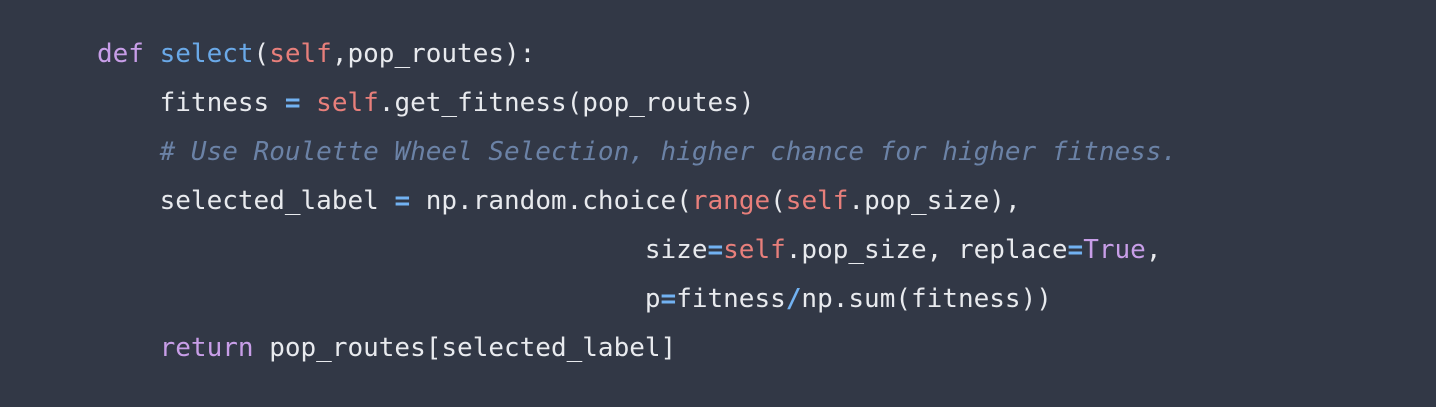 Image resolution: width=1436 pixels, height=407 pixels. What do you see at coordinates (652, 299) in the screenshot?
I see `code-token-text: p` at bounding box center [652, 299].